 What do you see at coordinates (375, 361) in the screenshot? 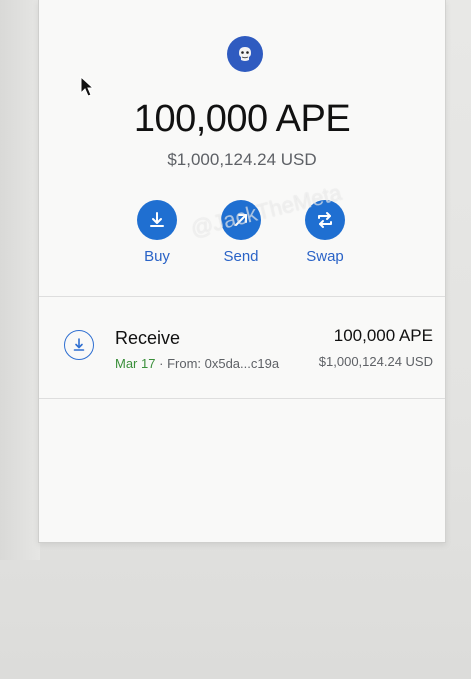
I see `transaction-fiat: $1,000,124.24 USD` at bounding box center [375, 361].